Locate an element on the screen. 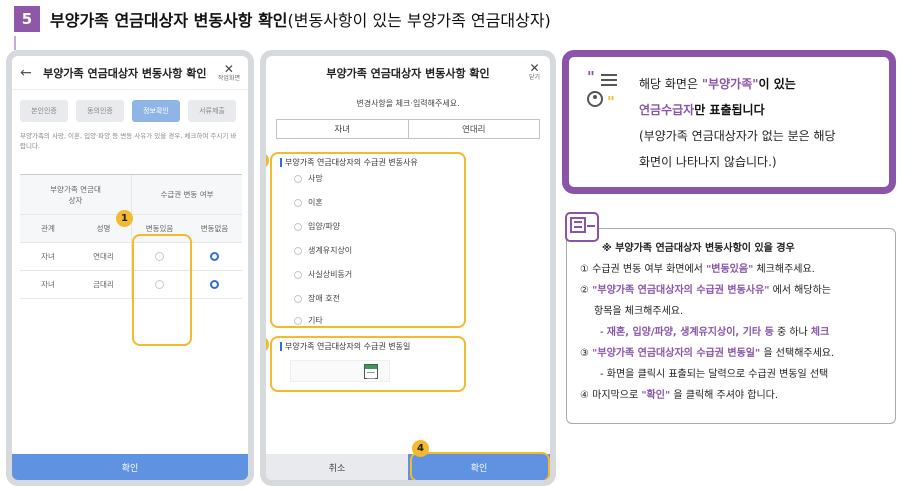  note-1: ① 수급권 변동 여부 화면에서 "변동있음" 체크해주세요. is located at coordinates (707, 269).